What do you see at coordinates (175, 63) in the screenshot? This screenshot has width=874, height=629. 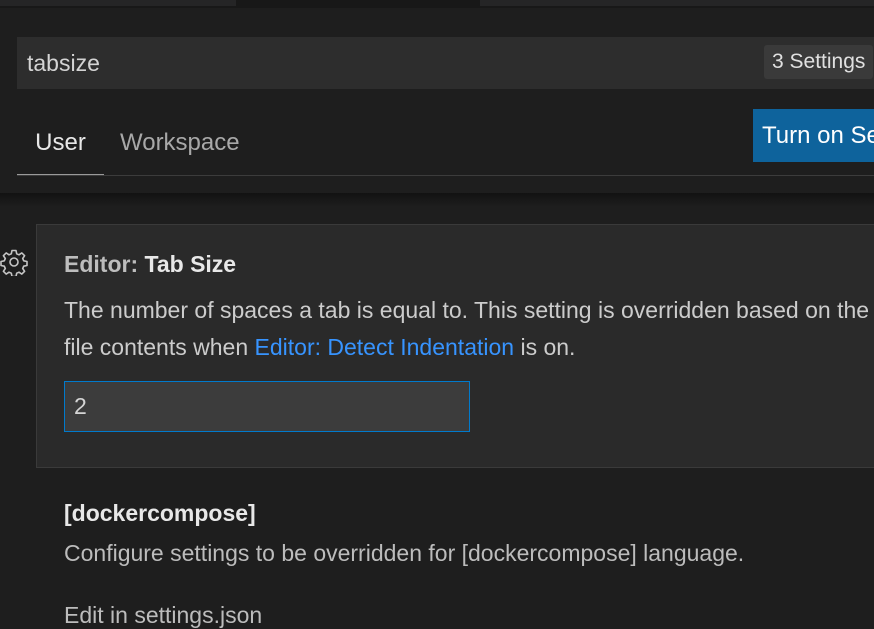 I see `settings-search-input` at bounding box center [175, 63].